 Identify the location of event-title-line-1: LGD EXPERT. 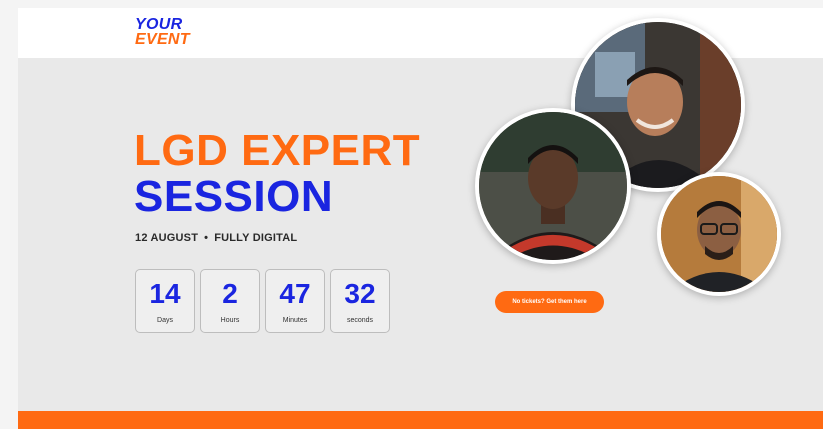
(277, 150).